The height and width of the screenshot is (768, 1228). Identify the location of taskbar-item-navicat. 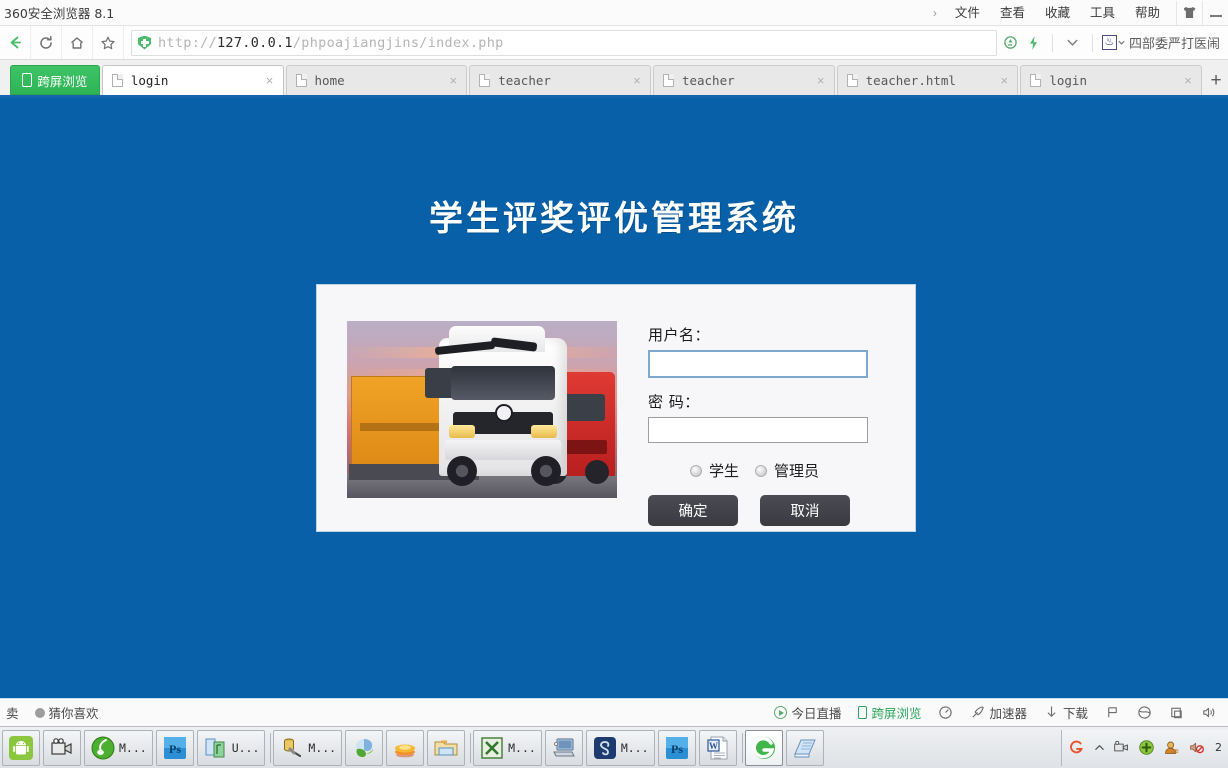
(364, 747).